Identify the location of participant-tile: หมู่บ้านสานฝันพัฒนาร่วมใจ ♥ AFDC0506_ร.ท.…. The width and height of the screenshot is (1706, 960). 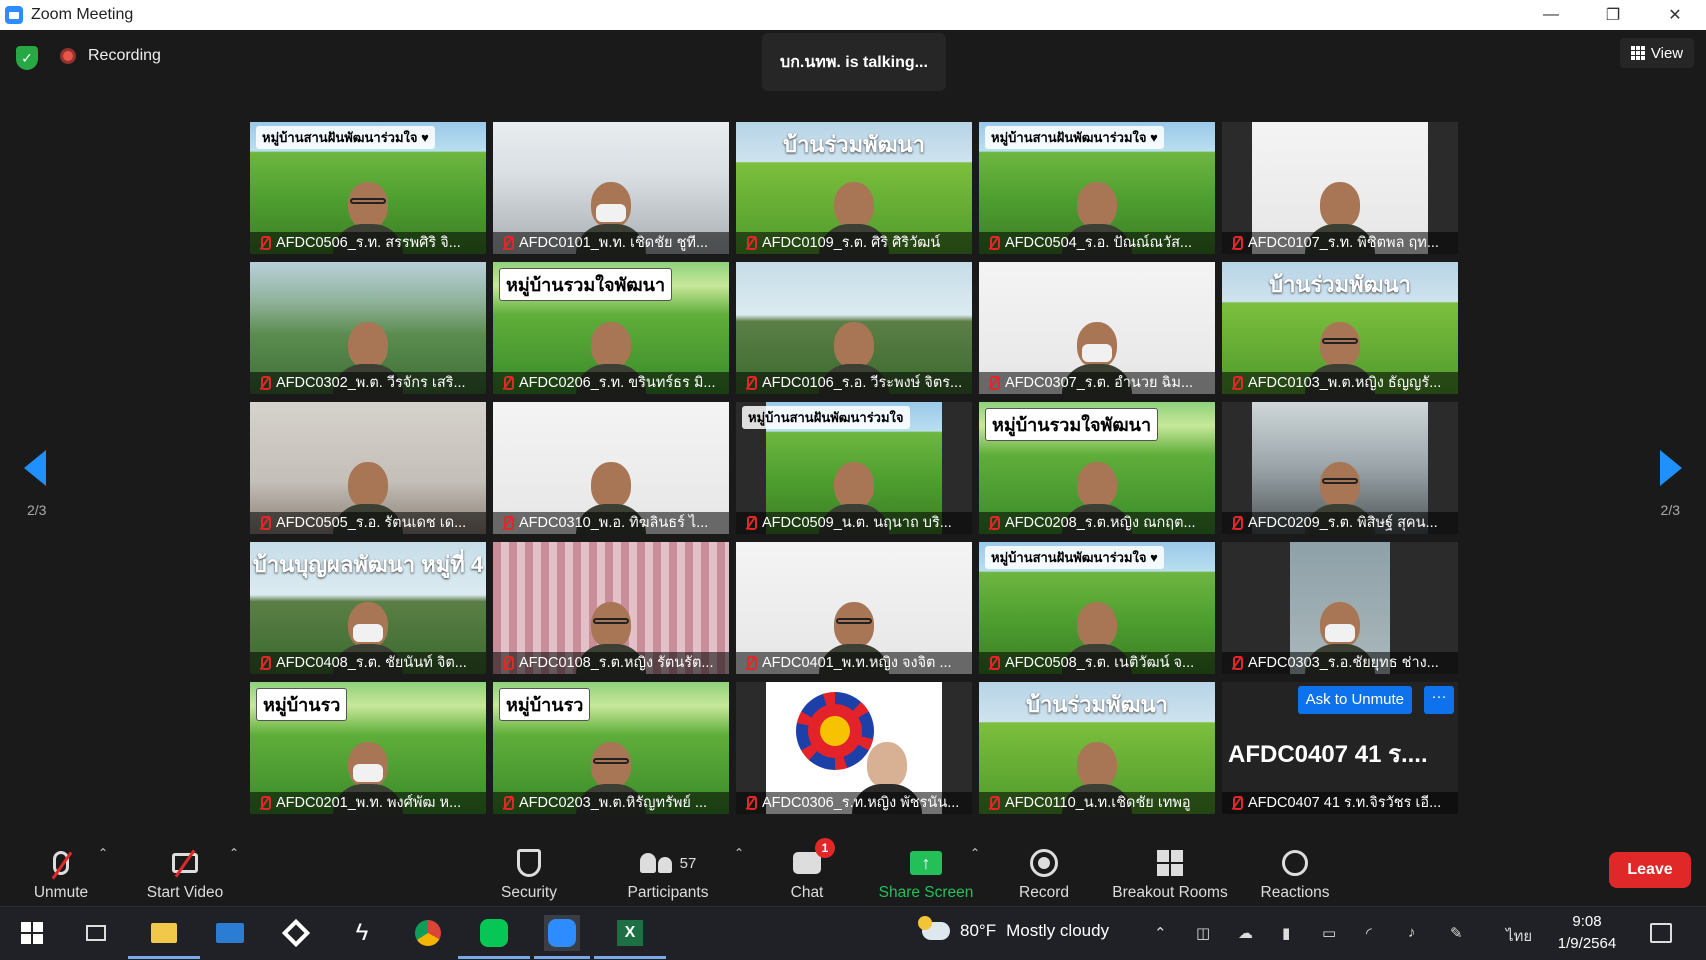
(368, 188).